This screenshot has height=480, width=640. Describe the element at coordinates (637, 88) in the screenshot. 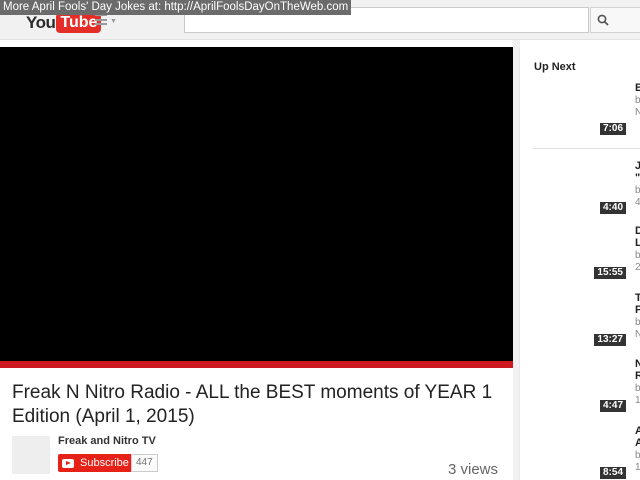

I see `related-video-title: E` at that location.